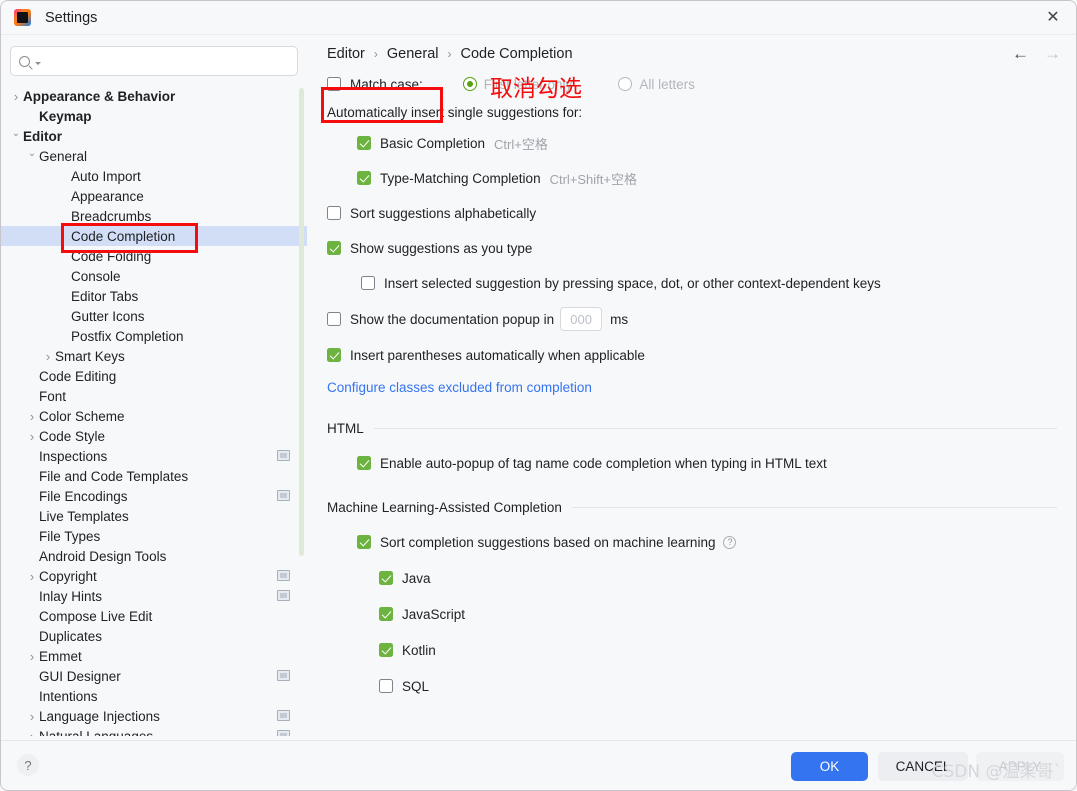 Image resolution: width=1077 pixels, height=791 pixels. What do you see at coordinates (154, 296) in the screenshot?
I see `sidebar-item-editor-tabs: Editor Tabs` at bounding box center [154, 296].